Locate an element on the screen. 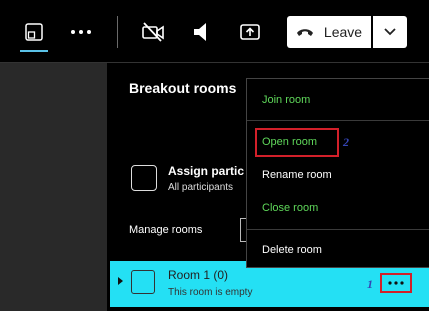 The height and width of the screenshot is (311, 429). menu-item-join-room: Join room is located at coordinates (286, 100).